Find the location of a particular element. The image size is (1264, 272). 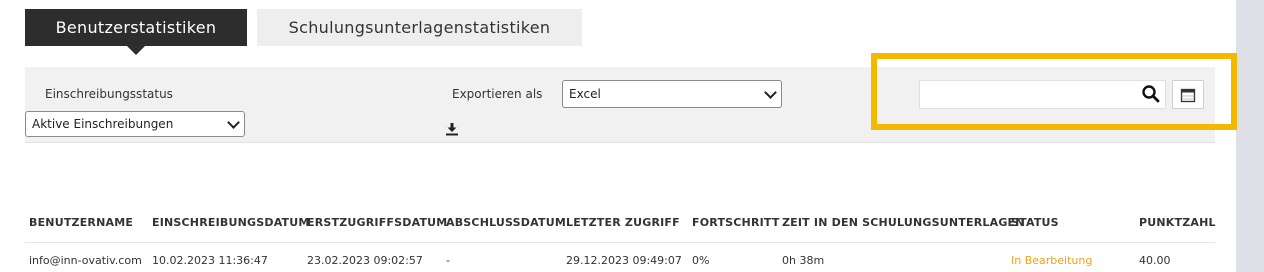

table-cell-username: info@inn-ovativ.com is located at coordinates (85, 260).